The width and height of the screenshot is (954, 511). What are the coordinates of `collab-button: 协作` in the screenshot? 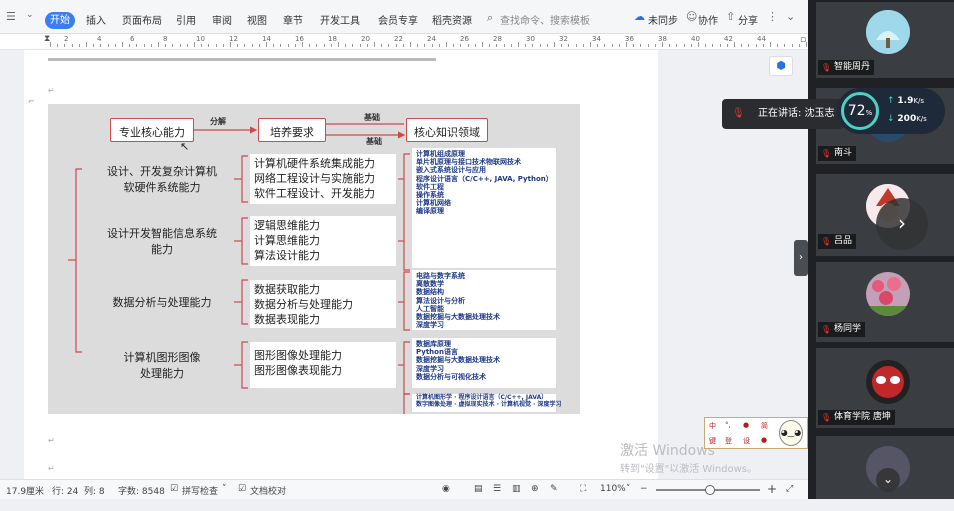 It's located at (708, 19).